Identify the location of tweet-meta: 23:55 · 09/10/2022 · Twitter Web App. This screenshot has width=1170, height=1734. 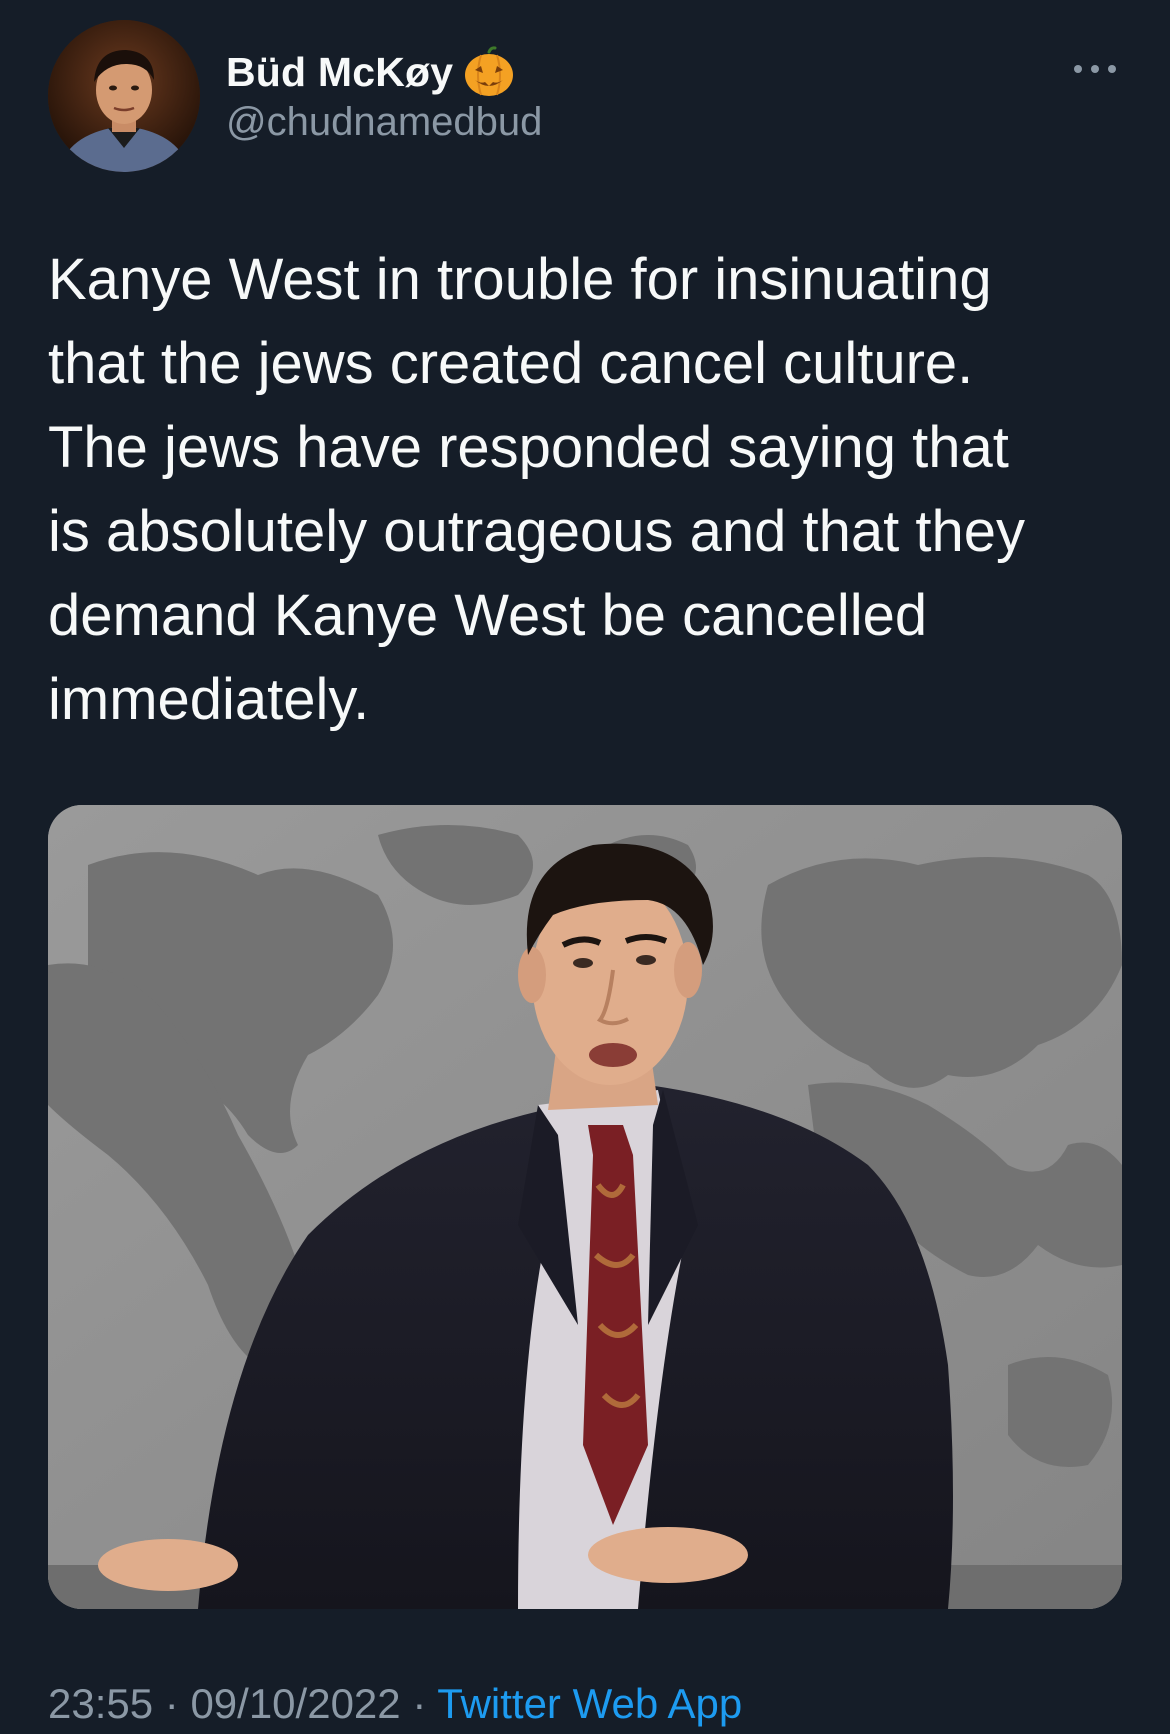
(395, 1704).